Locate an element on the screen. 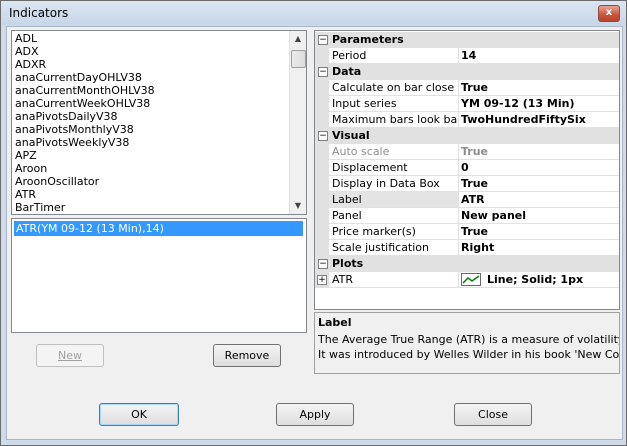  property-name: Period is located at coordinates (394, 56).